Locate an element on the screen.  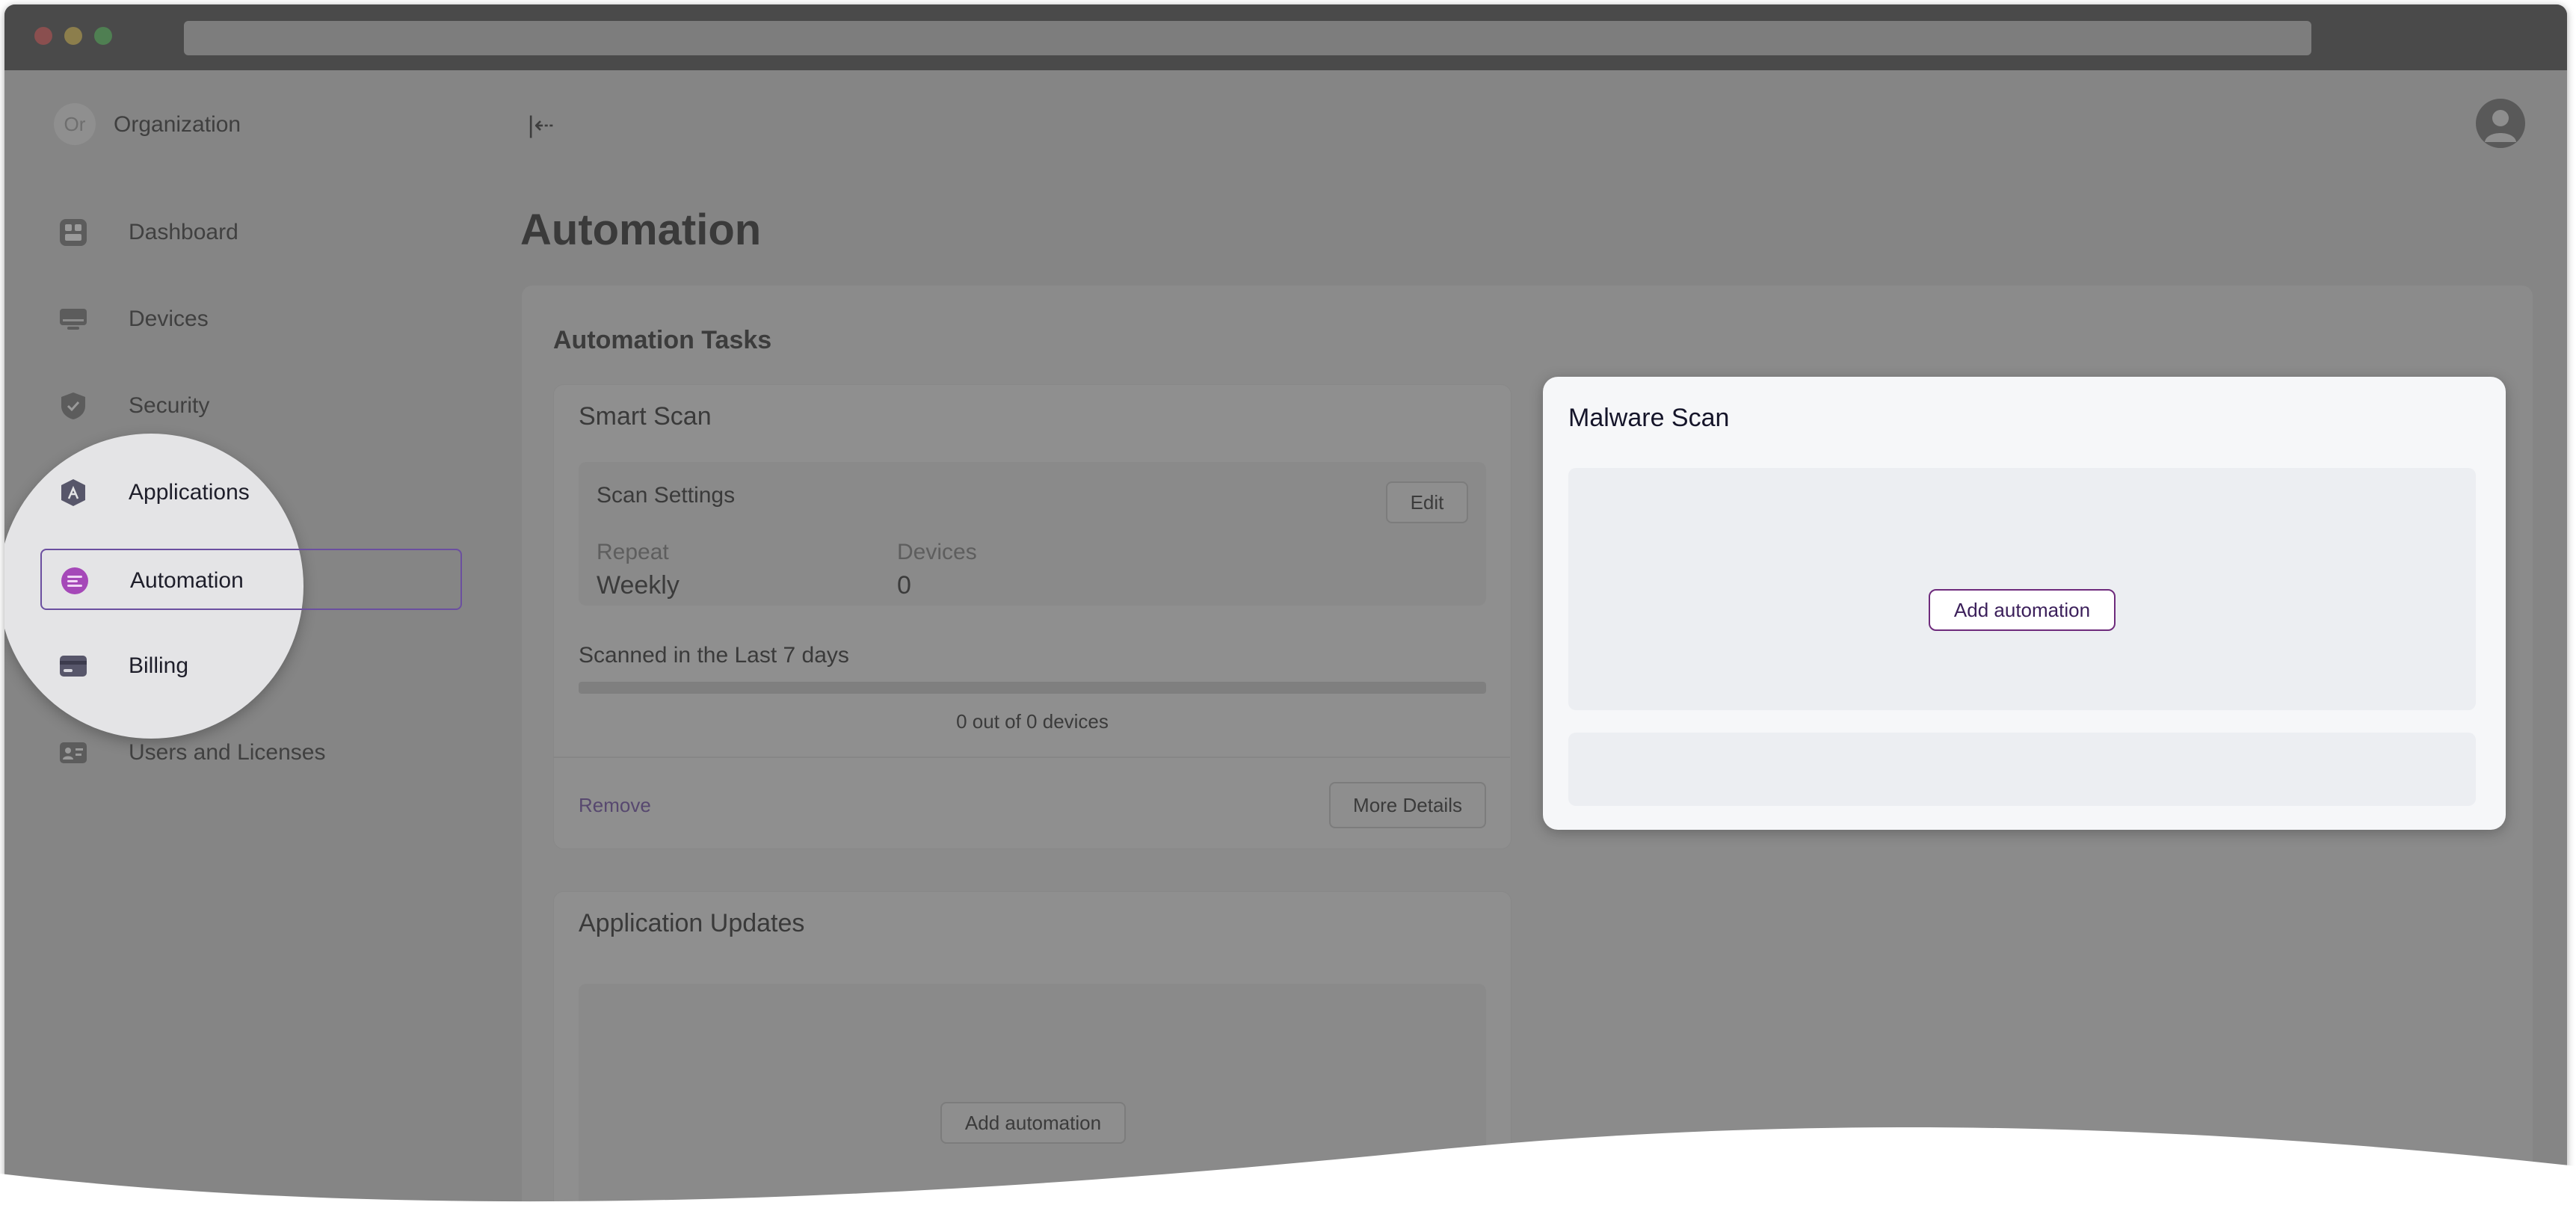
close-window-button is located at coordinates (43, 36).